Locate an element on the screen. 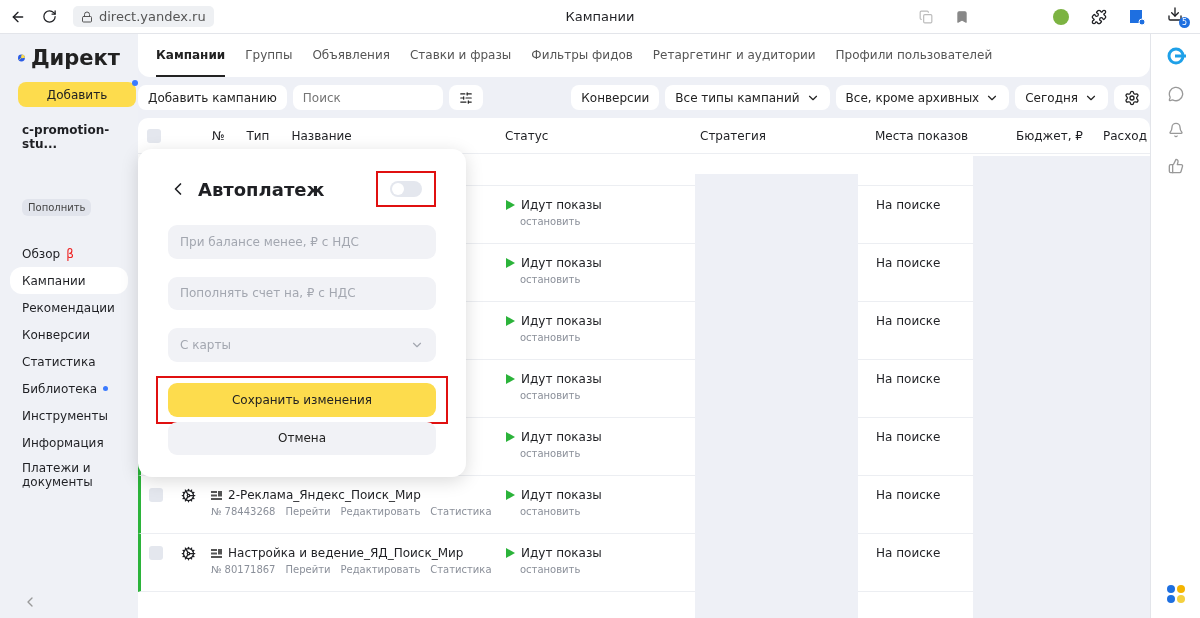  tab: Кампании is located at coordinates (191, 55).